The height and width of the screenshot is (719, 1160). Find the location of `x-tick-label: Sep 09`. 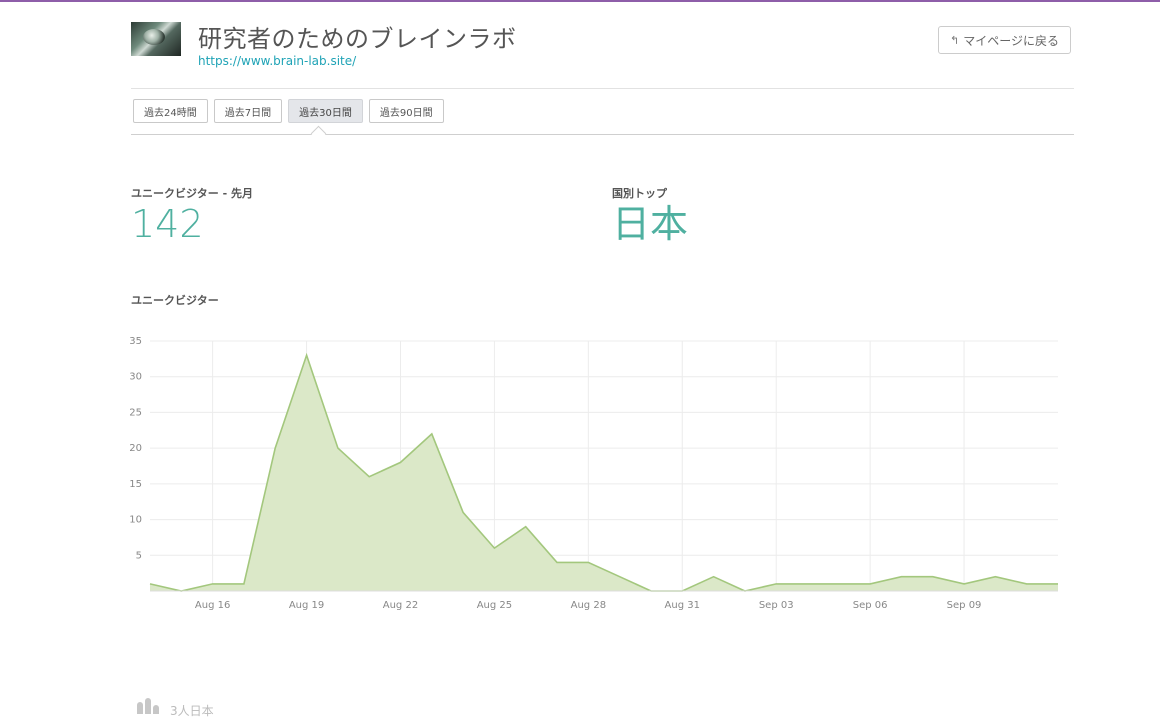

x-tick-label: Sep 09 is located at coordinates (964, 605).